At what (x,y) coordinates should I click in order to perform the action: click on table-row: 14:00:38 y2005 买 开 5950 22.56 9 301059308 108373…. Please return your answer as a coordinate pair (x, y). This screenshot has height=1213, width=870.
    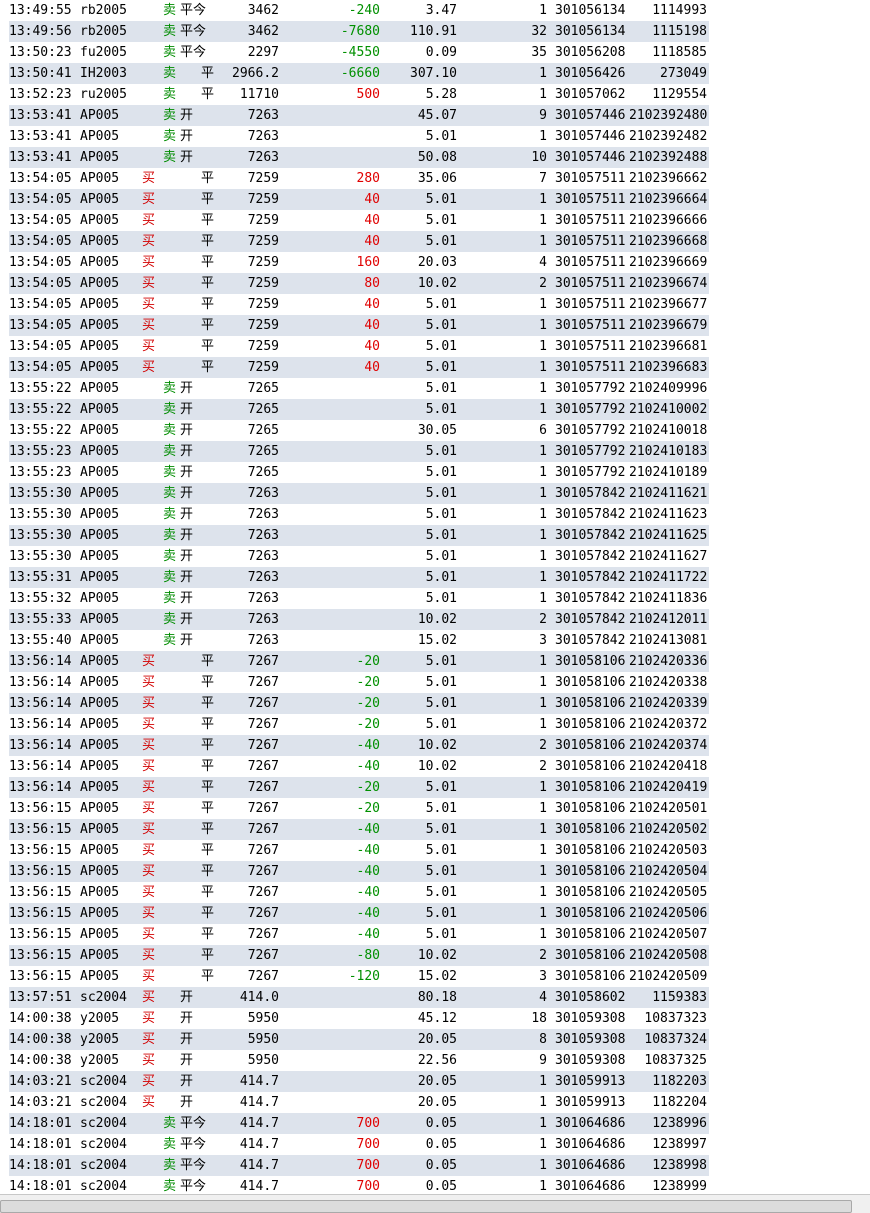
    Looking at the image, I should click on (359, 1060).